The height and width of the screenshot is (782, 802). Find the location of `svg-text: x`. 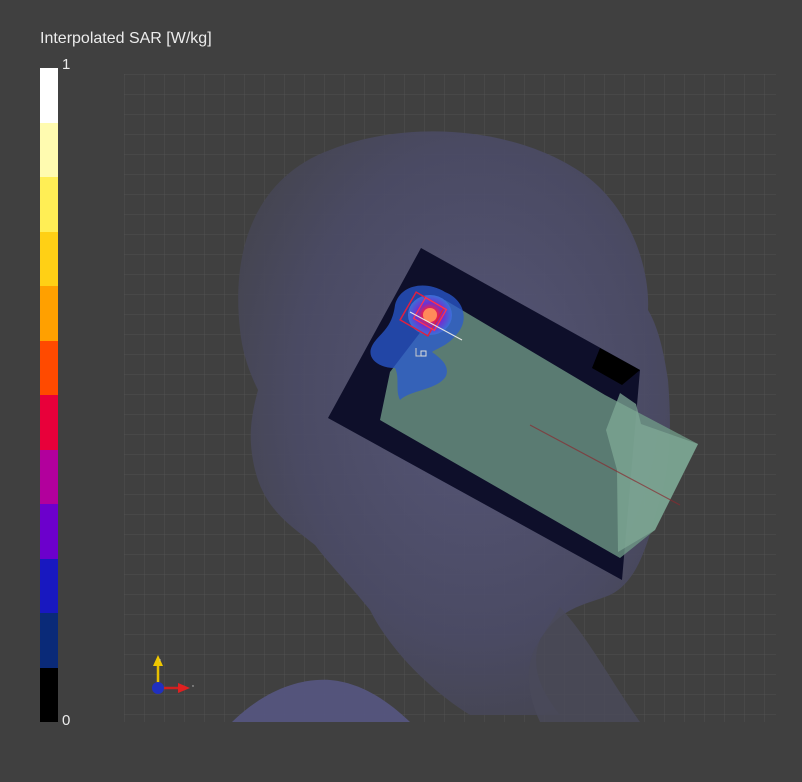

svg-text: x is located at coordinates (193, 685).